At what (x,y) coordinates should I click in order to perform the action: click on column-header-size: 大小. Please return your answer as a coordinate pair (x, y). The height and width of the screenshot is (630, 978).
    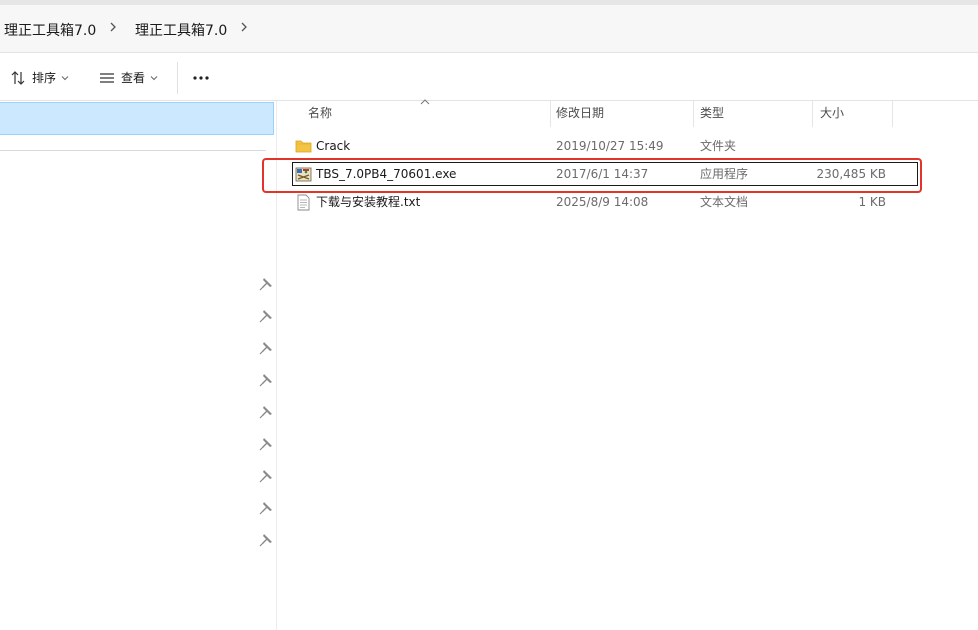
    Looking at the image, I should click on (832, 116).